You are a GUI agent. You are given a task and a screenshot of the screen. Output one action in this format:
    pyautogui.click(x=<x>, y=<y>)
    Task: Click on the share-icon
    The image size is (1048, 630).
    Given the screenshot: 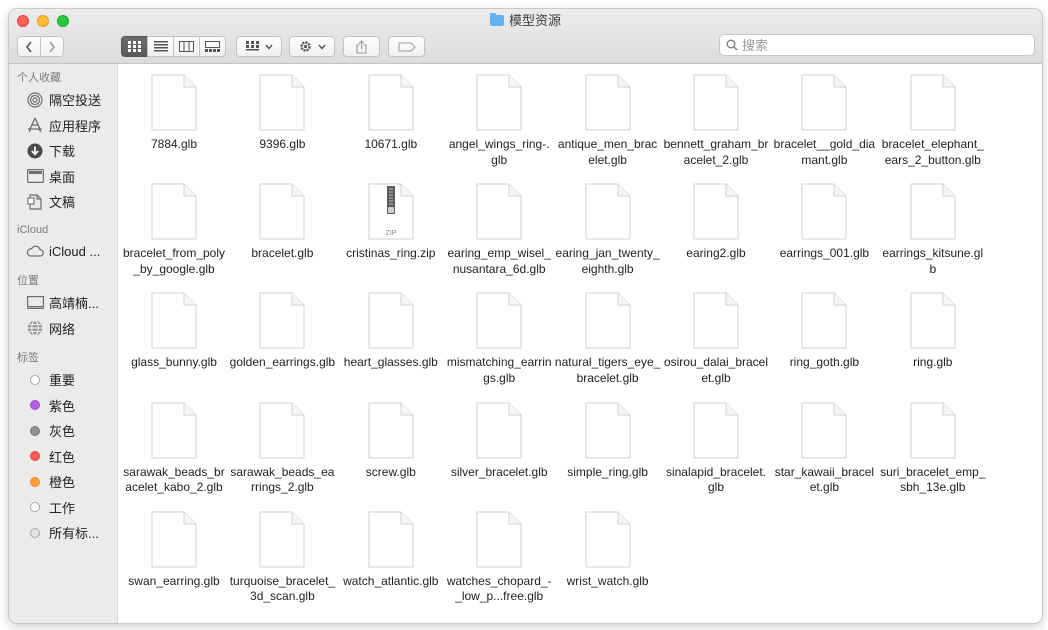 What is the action you would take?
    pyautogui.click(x=361, y=46)
    